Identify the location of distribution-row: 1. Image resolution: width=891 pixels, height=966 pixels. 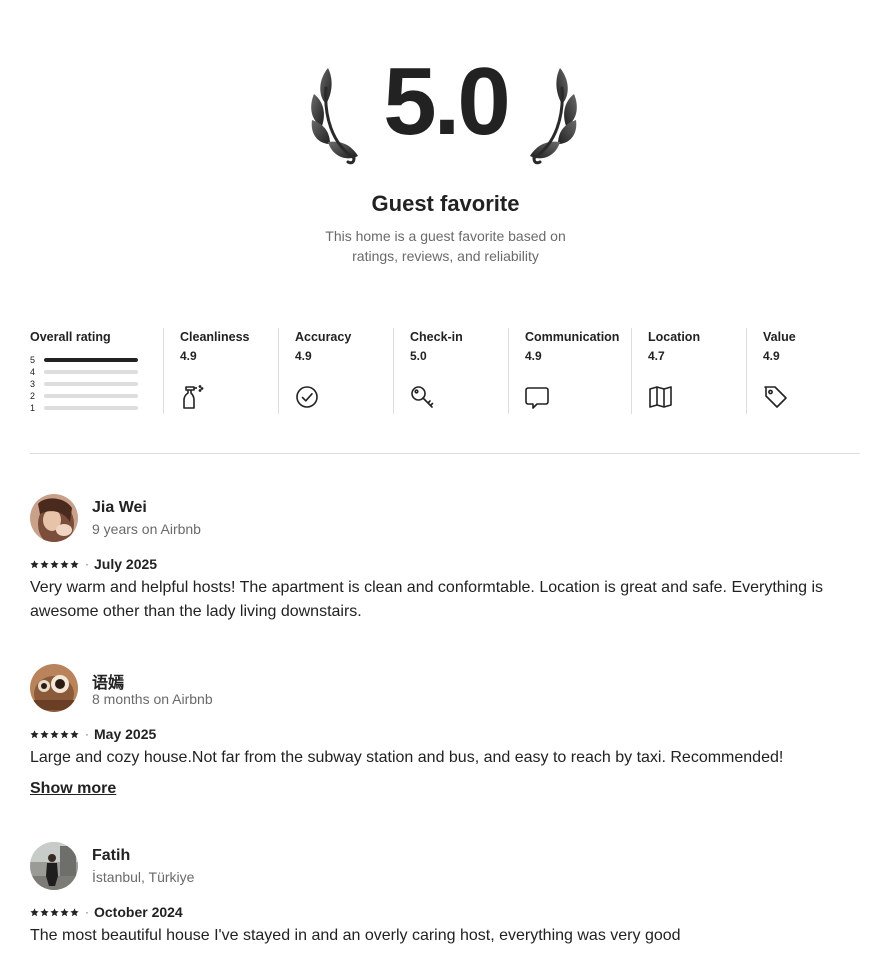
(85, 408).